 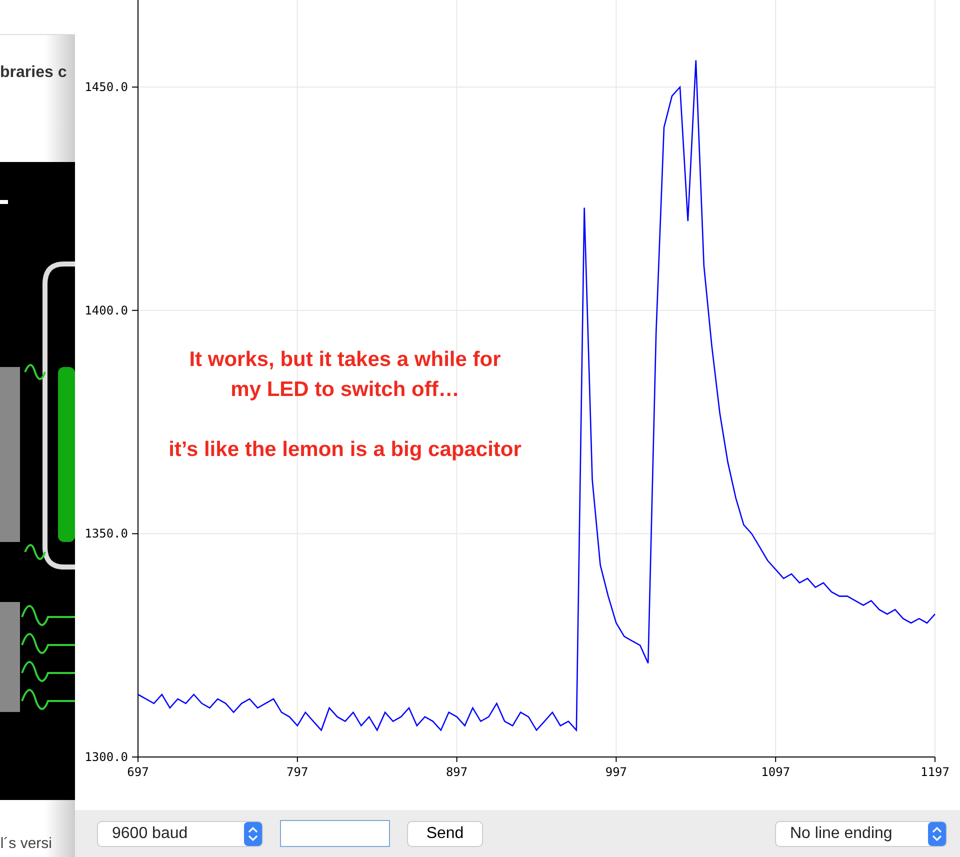 I want to click on x-tick-label: 997, so click(x=616, y=772).